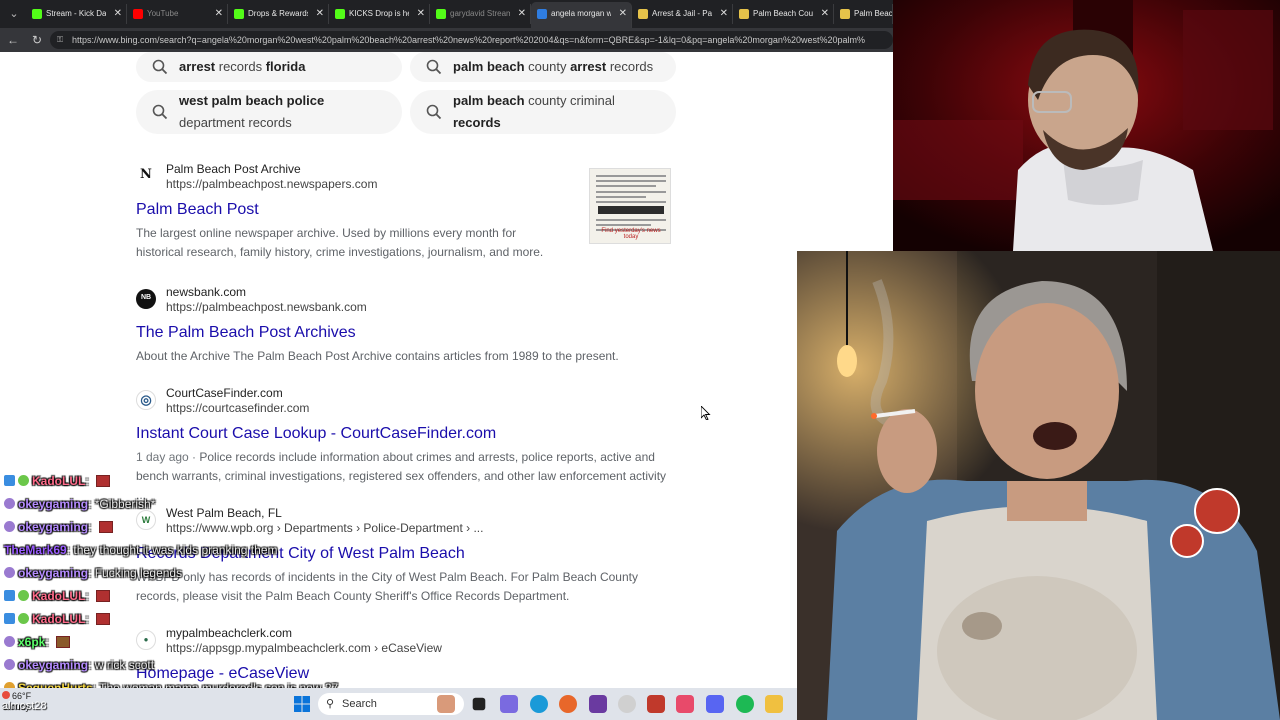 Image resolution: width=1280 pixels, height=720 pixels. I want to click on back-arrow-icon: ←, so click(13, 40).